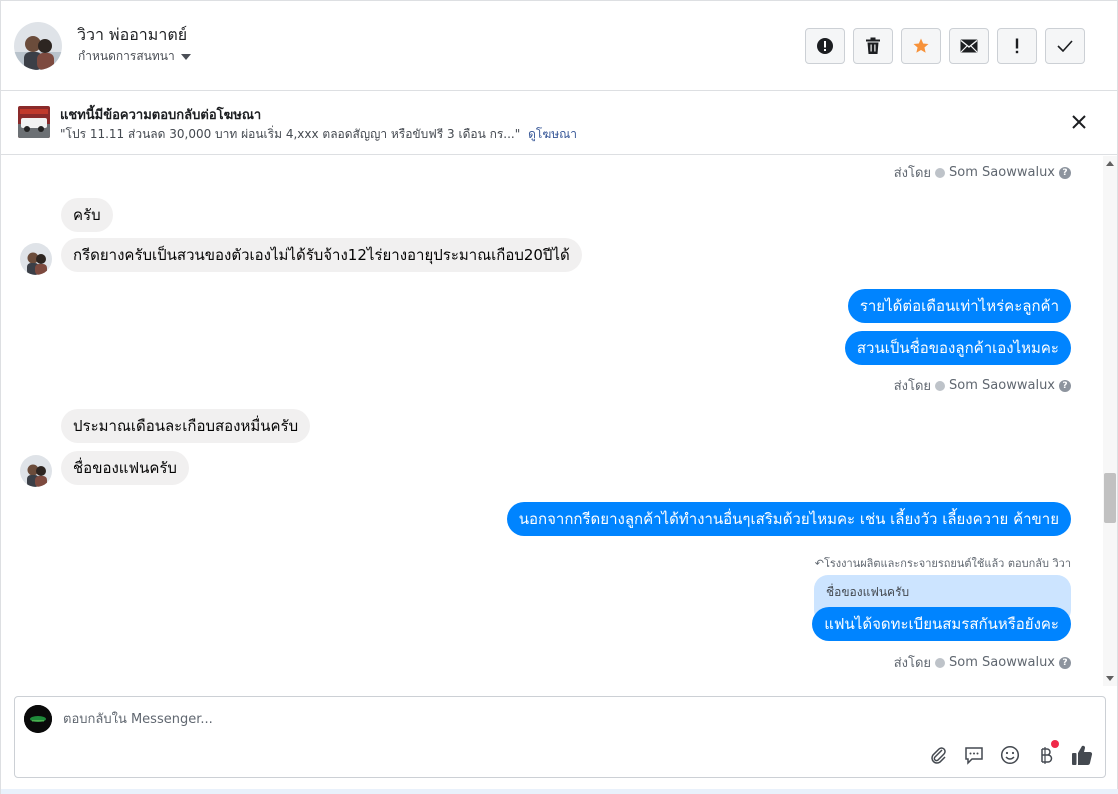  I want to click on thread-scrollbar, so click(1110, 421).